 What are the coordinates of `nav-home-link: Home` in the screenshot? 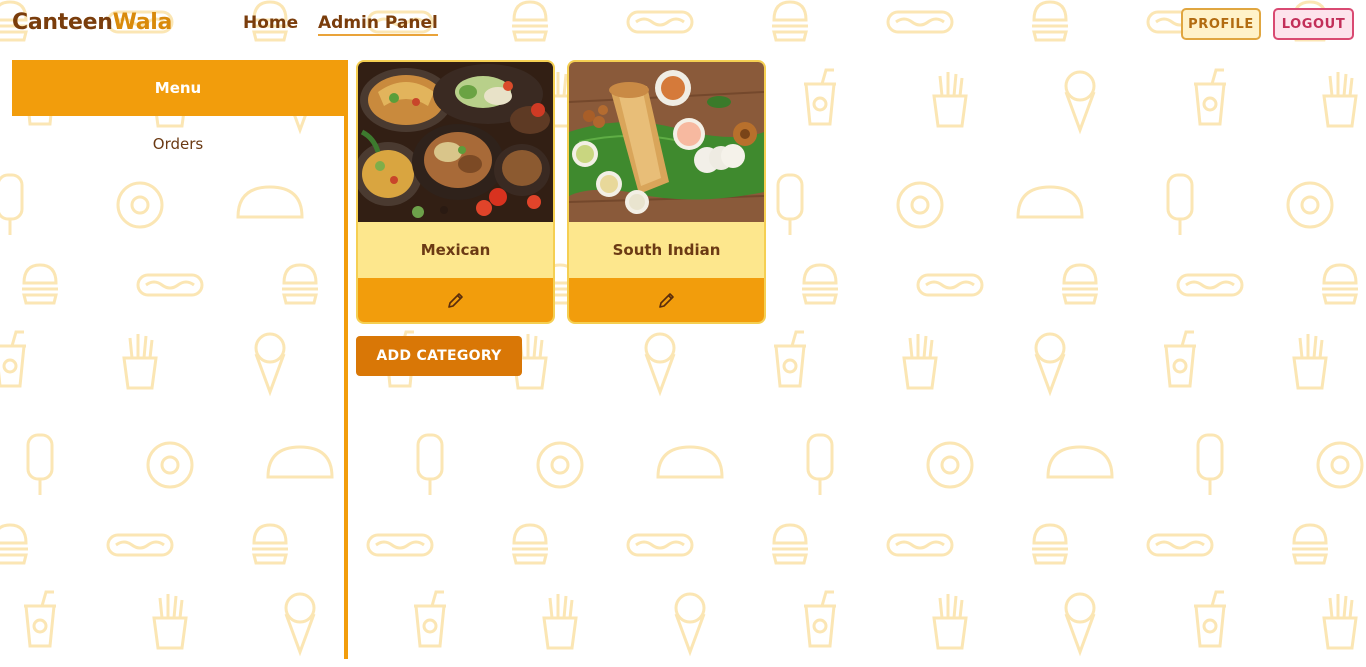 It's located at (270, 23).